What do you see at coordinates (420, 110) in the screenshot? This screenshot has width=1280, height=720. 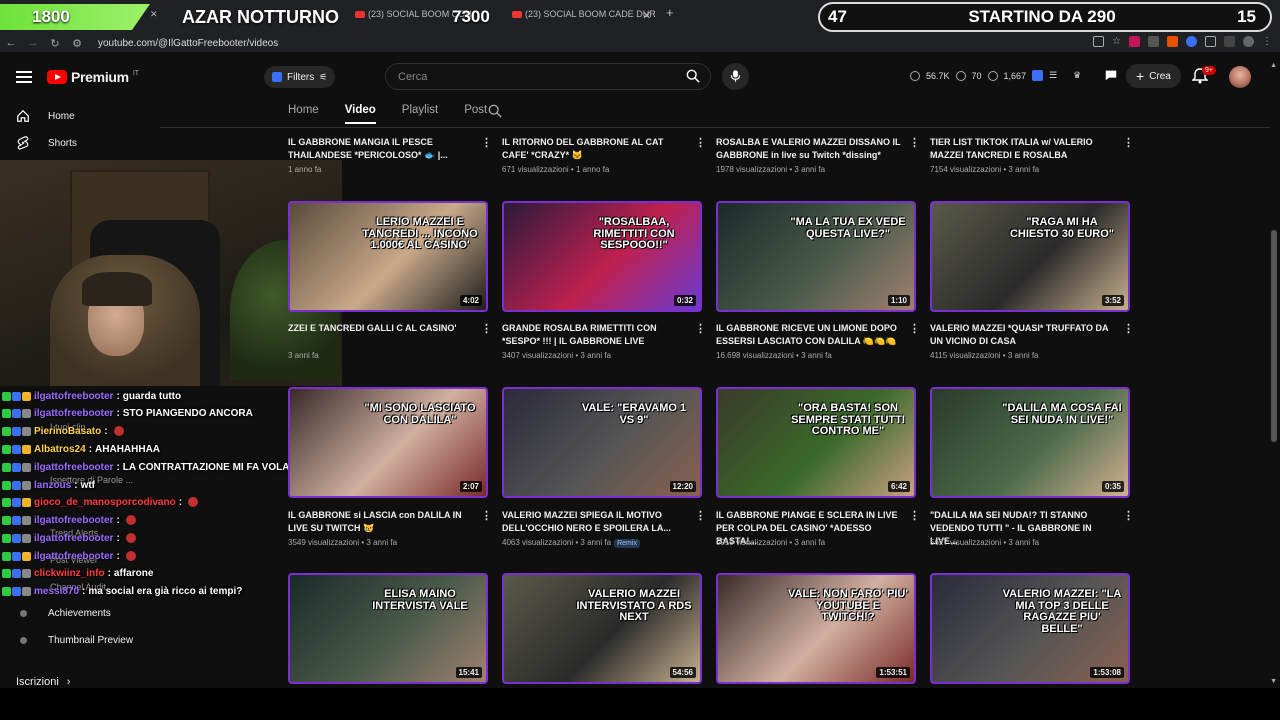 I see `tab-playlist: Playlist` at bounding box center [420, 110].